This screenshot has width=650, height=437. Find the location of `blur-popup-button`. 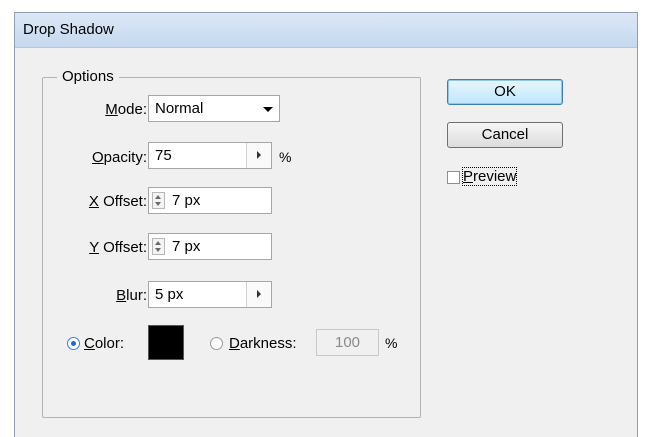

blur-popup-button is located at coordinates (258, 294).